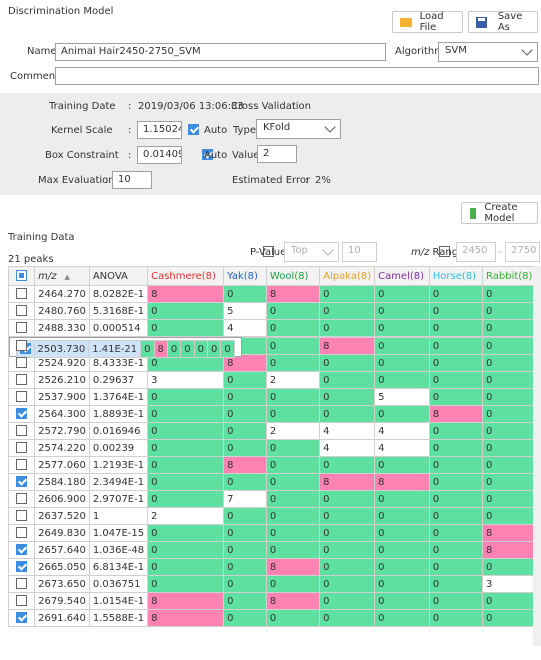 The image size is (541, 660). Describe the element at coordinates (297, 76) in the screenshot. I see `comment-input` at that location.